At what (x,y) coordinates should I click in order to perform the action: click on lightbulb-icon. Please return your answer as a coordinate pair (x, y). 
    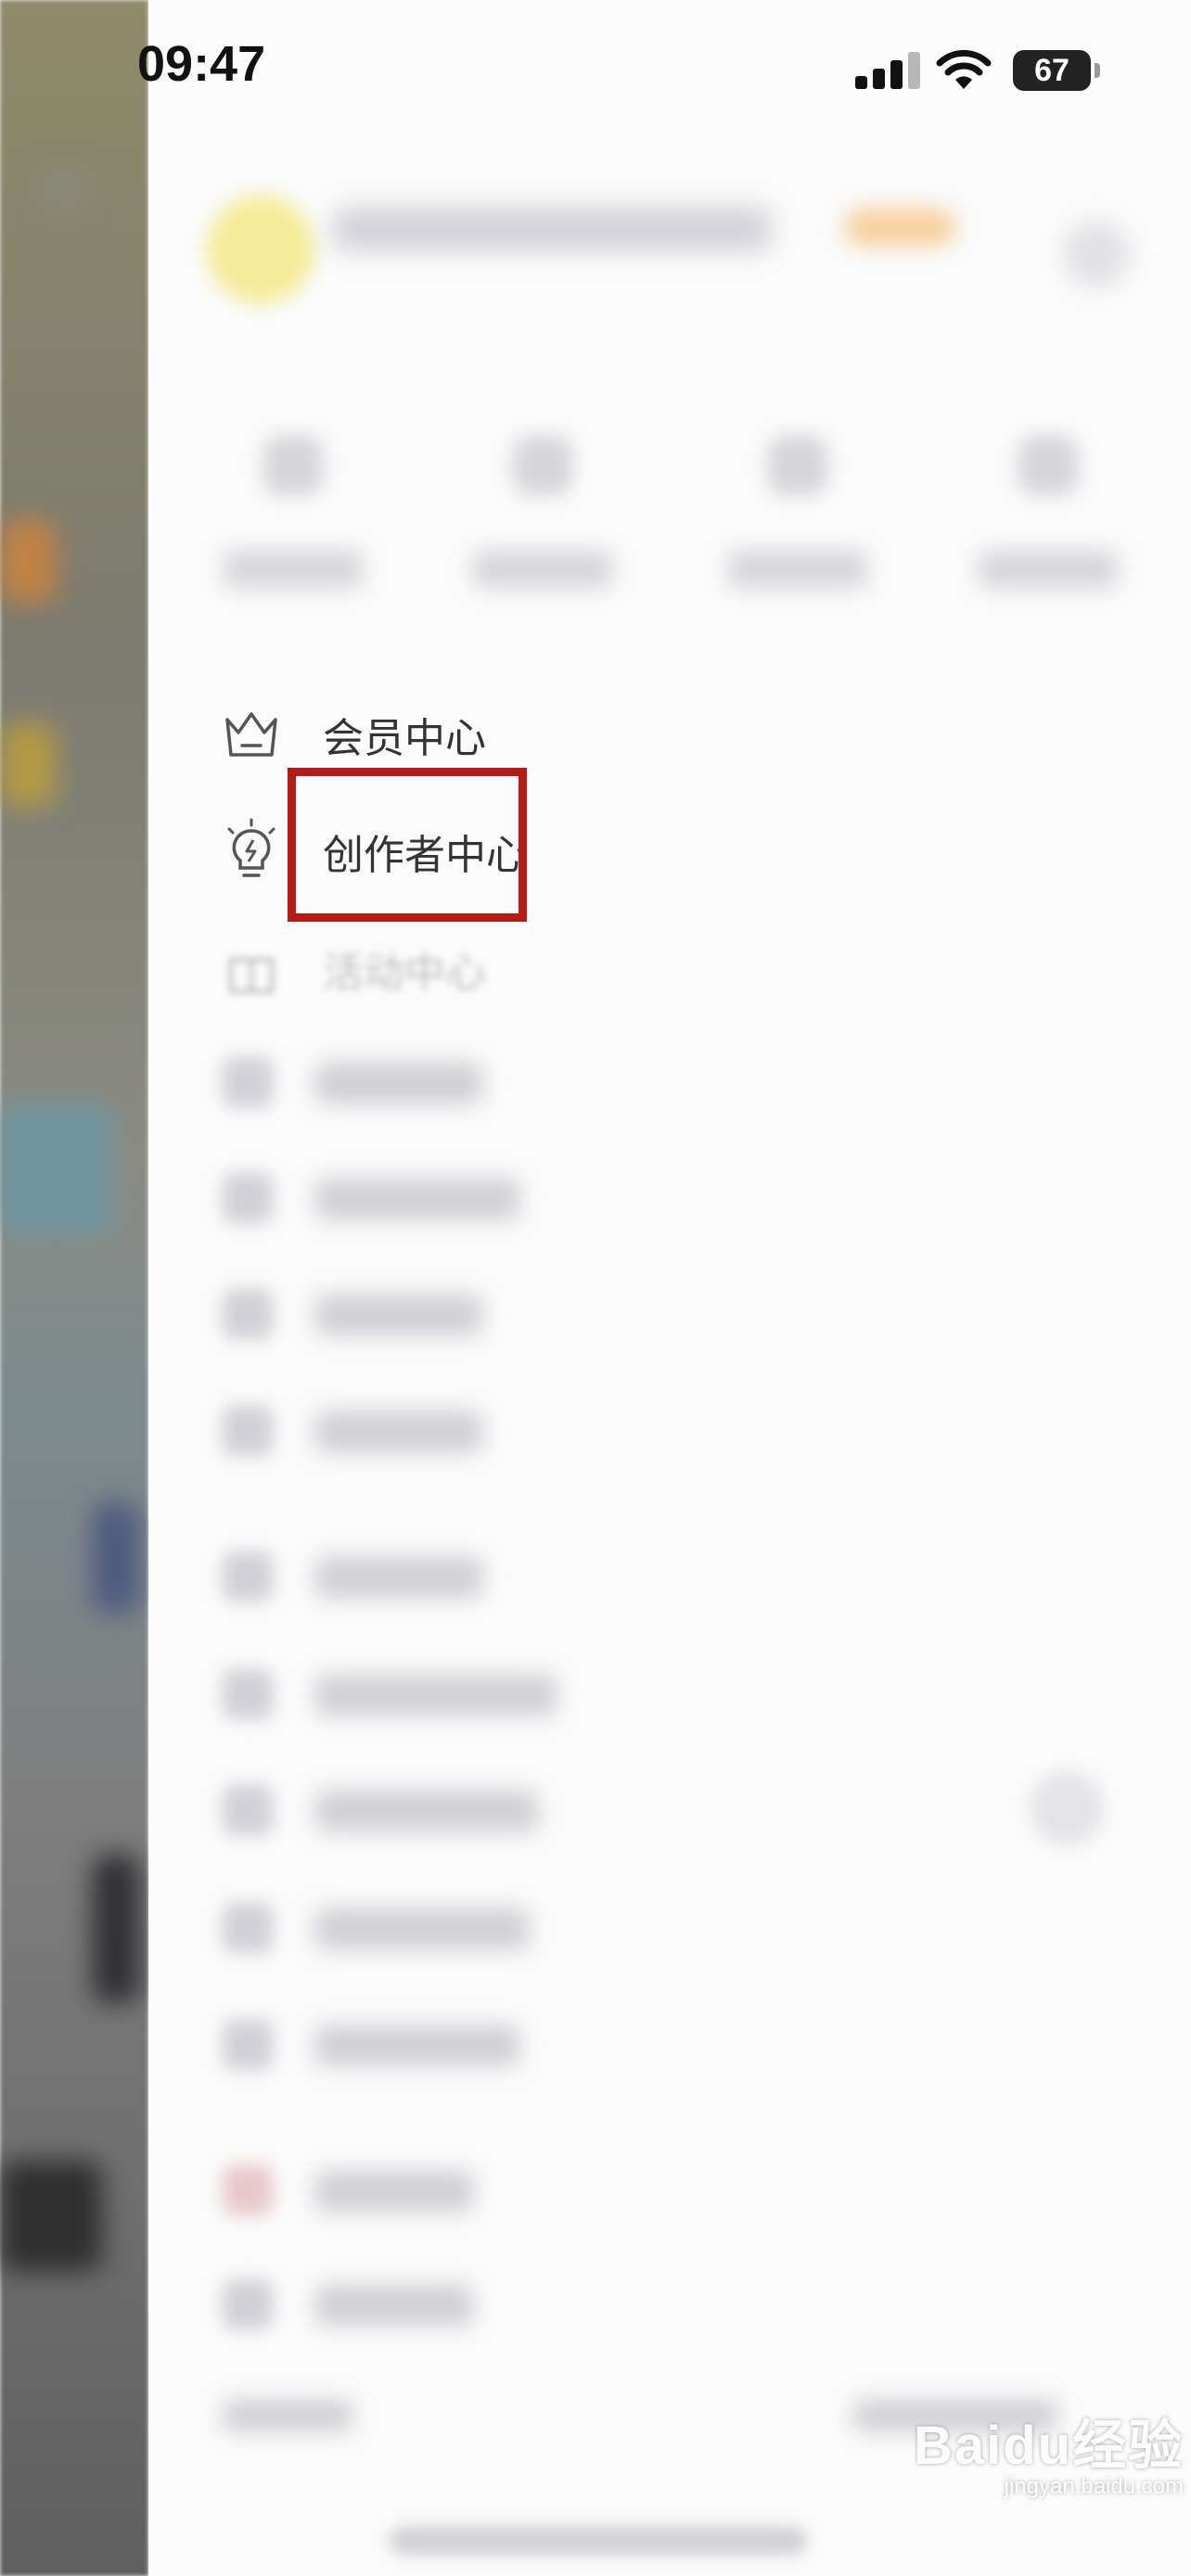
    Looking at the image, I should click on (251, 851).